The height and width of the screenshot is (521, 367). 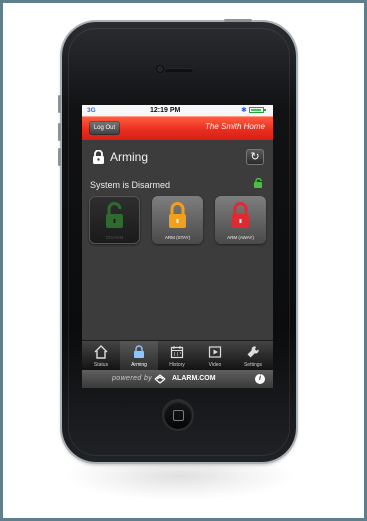 What do you see at coordinates (240, 237) in the screenshot?
I see `arm-away-label: ARM (AWAY)` at bounding box center [240, 237].